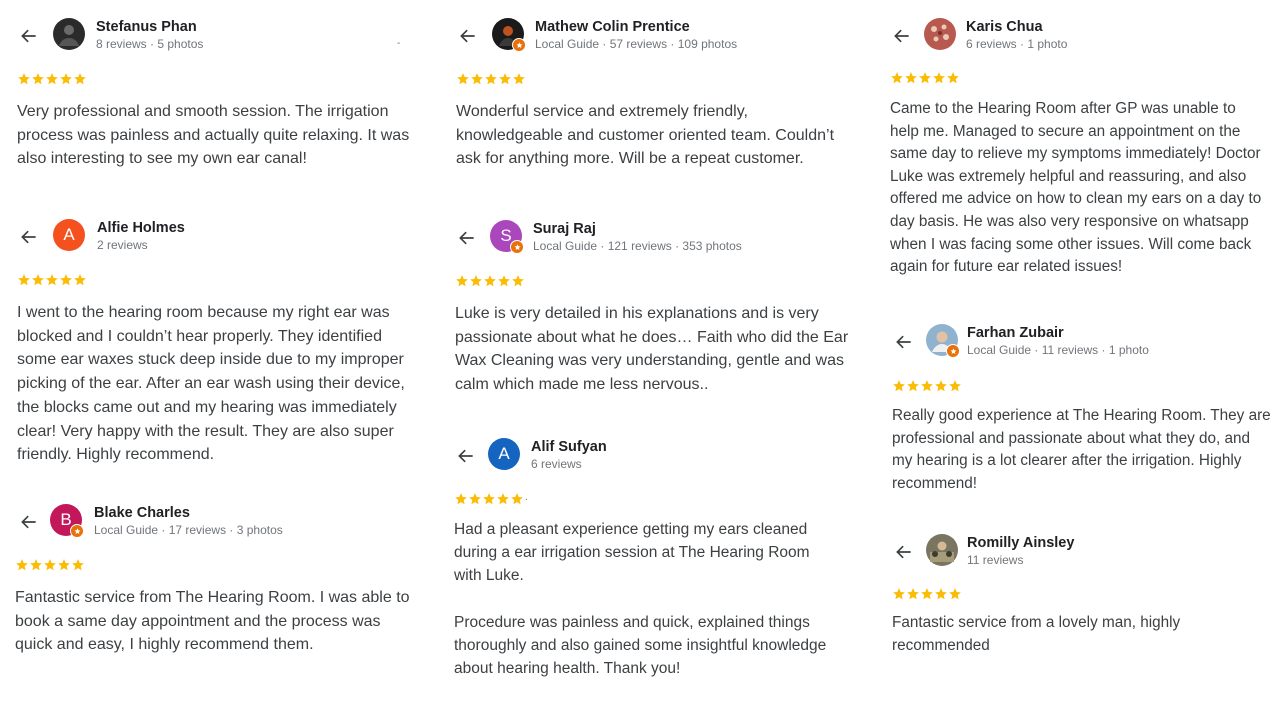 Image resolution: width=1280 pixels, height=720 pixels. I want to click on reviewer-name: Alif Sufyan, so click(569, 447).